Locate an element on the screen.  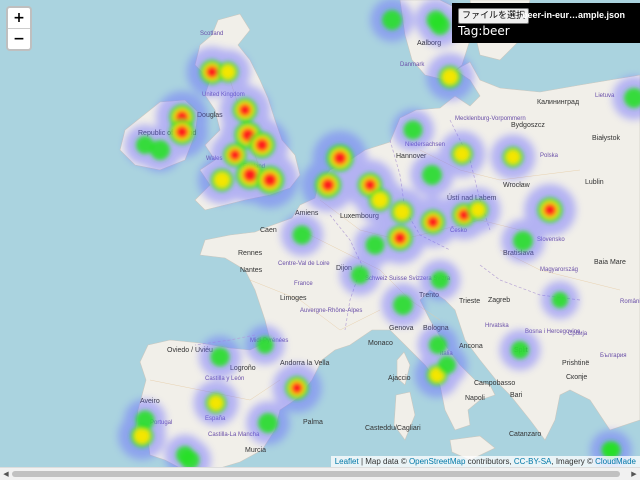
heat-spot-berlin is located at coordinates (432, 175).